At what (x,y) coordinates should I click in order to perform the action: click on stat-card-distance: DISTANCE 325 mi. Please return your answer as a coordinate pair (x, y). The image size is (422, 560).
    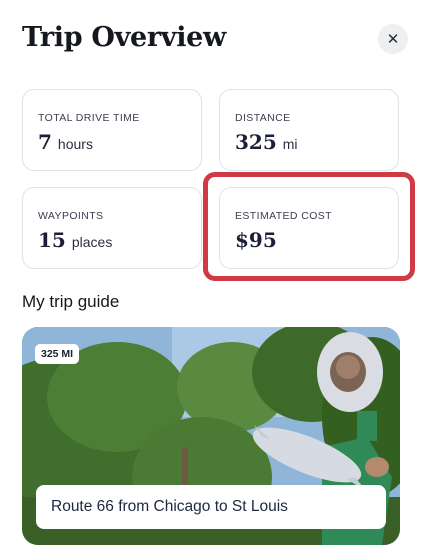
    Looking at the image, I should click on (309, 130).